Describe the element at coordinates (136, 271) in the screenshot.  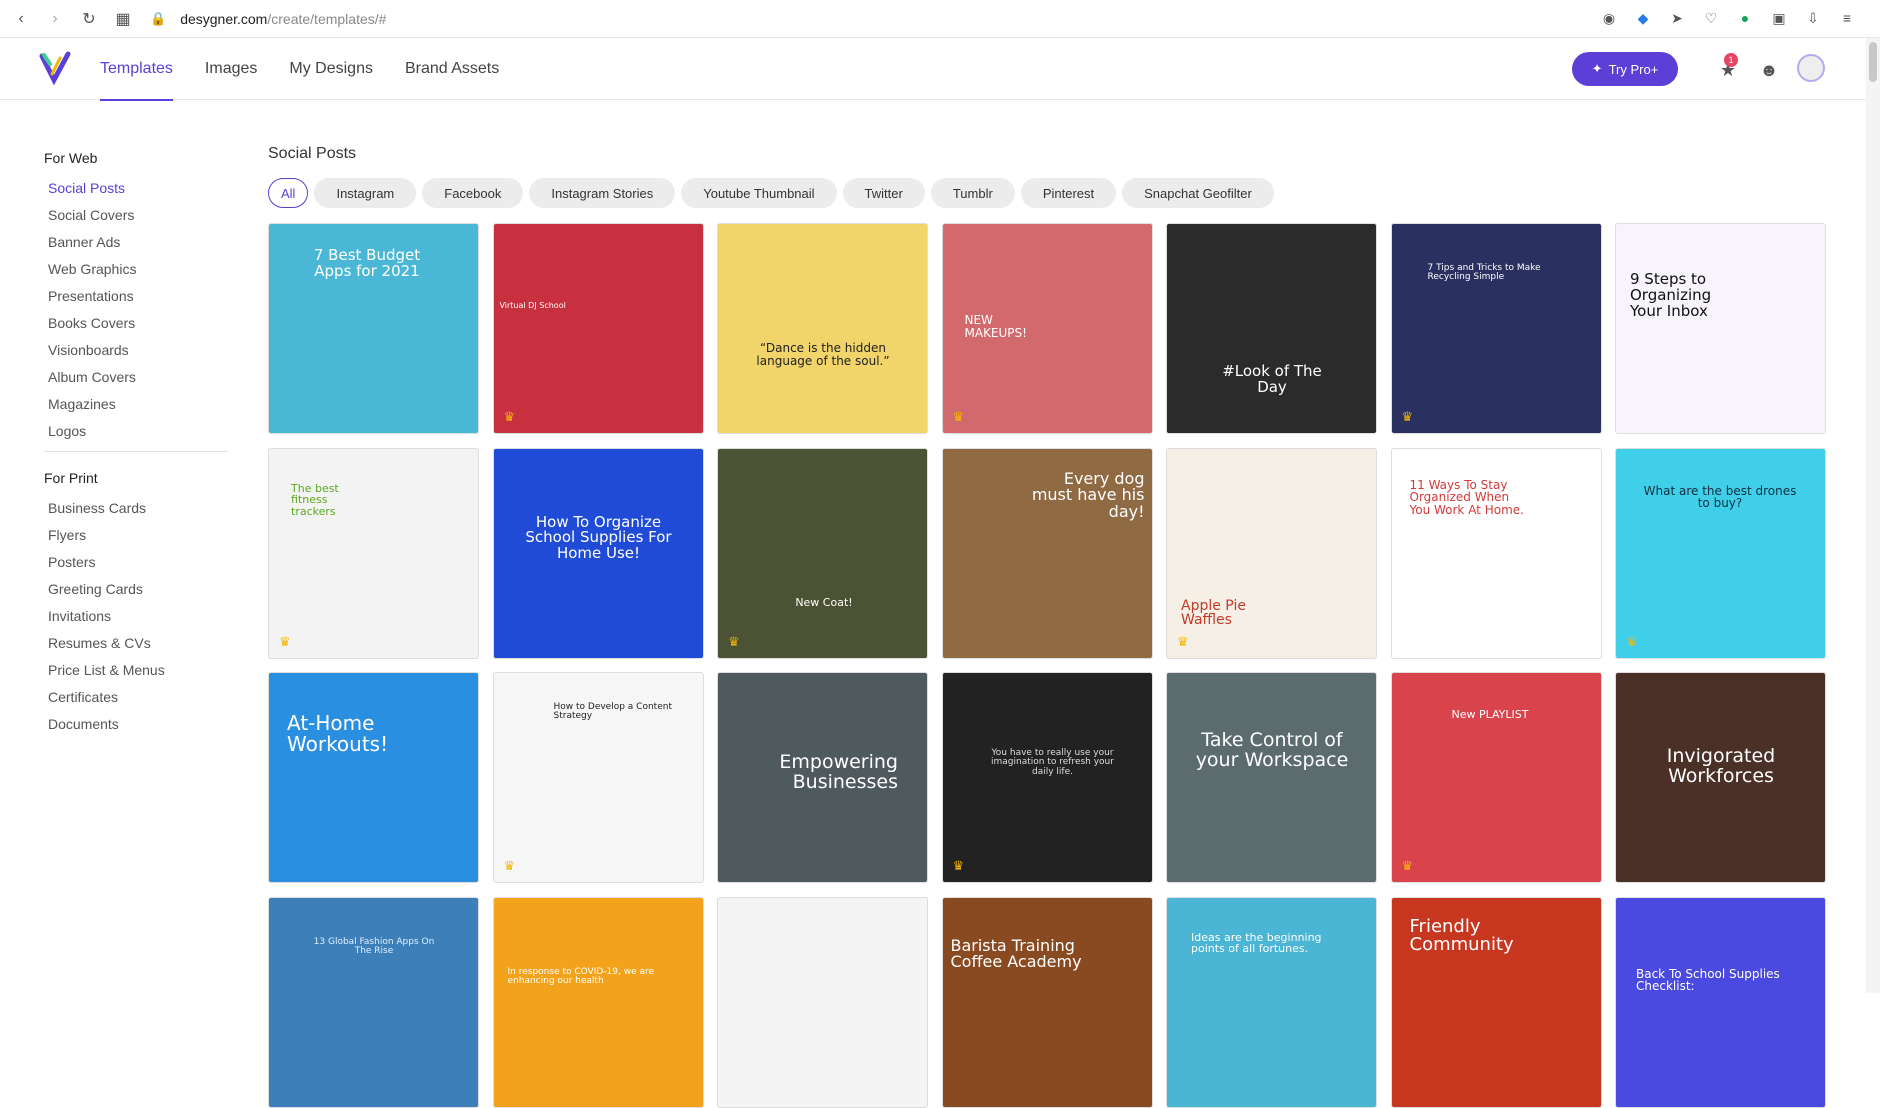
I see `sidebar-item-web-graphics: Web Graphics` at that location.